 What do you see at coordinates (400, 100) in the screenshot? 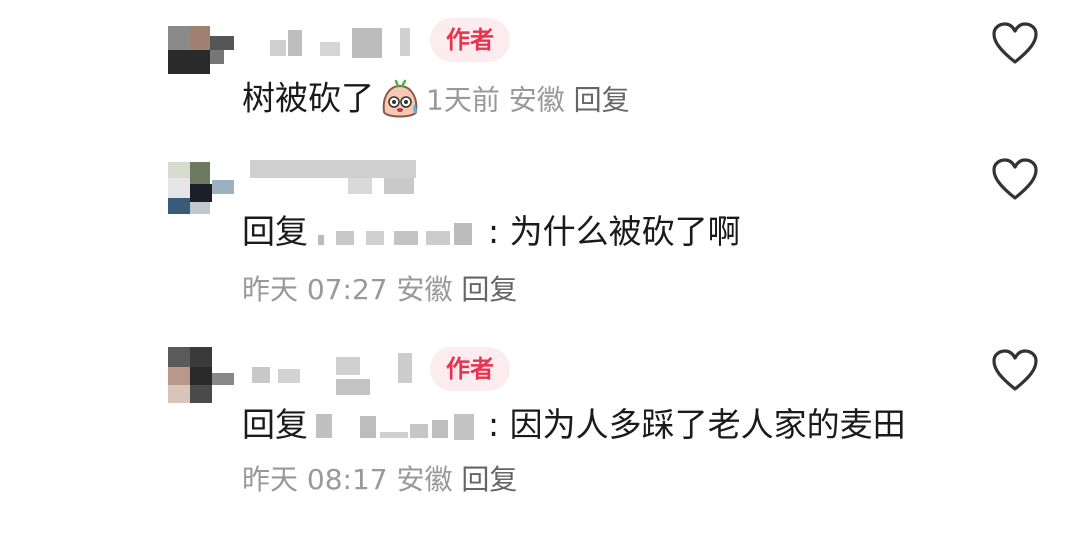
I see `sweating-face-emoji-icon` at bounding box center [400, 100].